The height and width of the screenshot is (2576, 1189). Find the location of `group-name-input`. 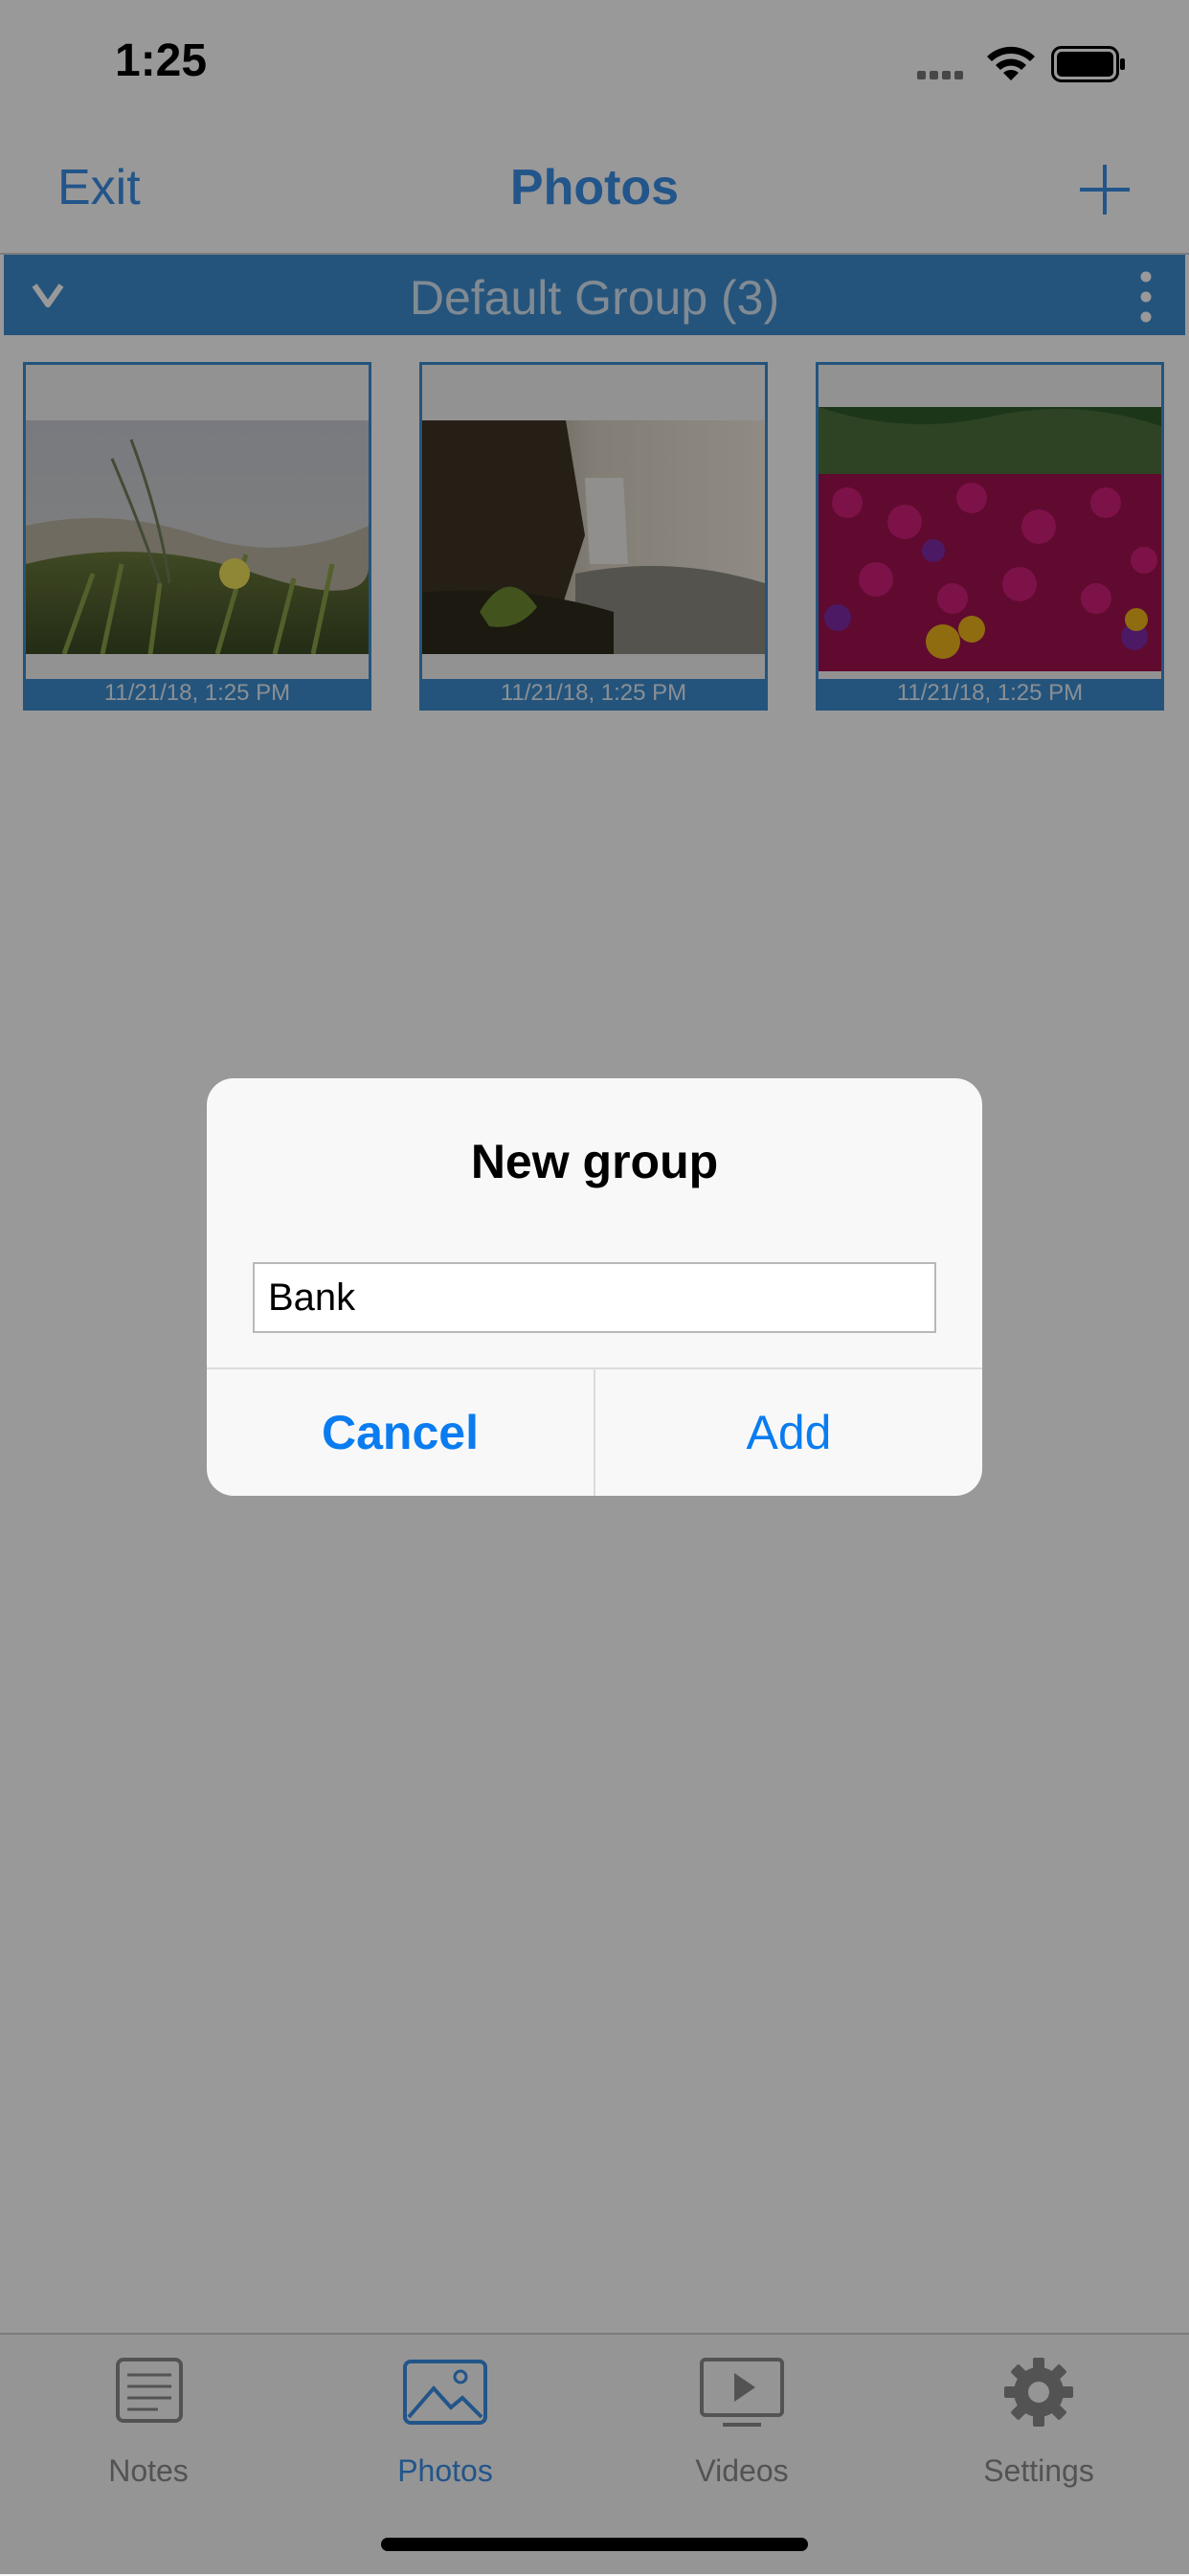

group-name-input is located at coordinates (594, 1297).